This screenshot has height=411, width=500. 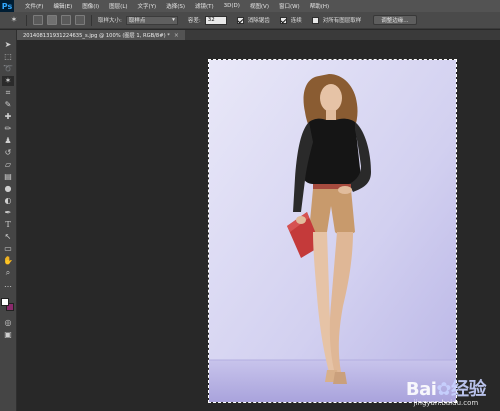 I want to click on chevron-down-icon: ▾, so click(x=173, y=20).